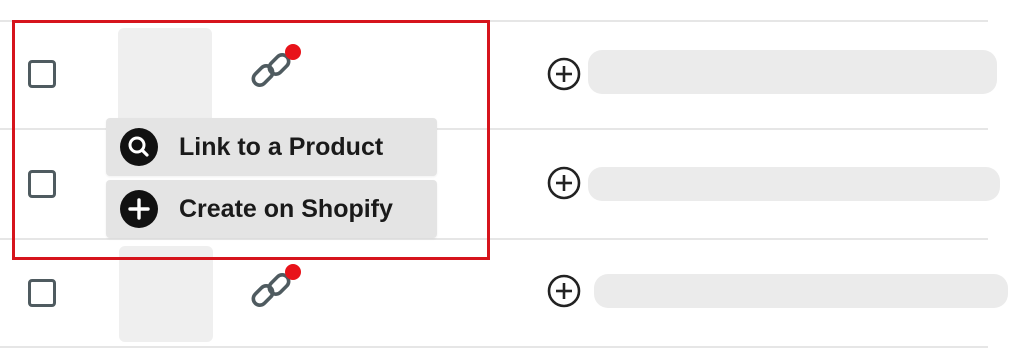 This screenshot has height=354, width=1024. Describe the element at coordinates (792, 72) in the screenshot. I see `row-1-text-placeholder` at that location.